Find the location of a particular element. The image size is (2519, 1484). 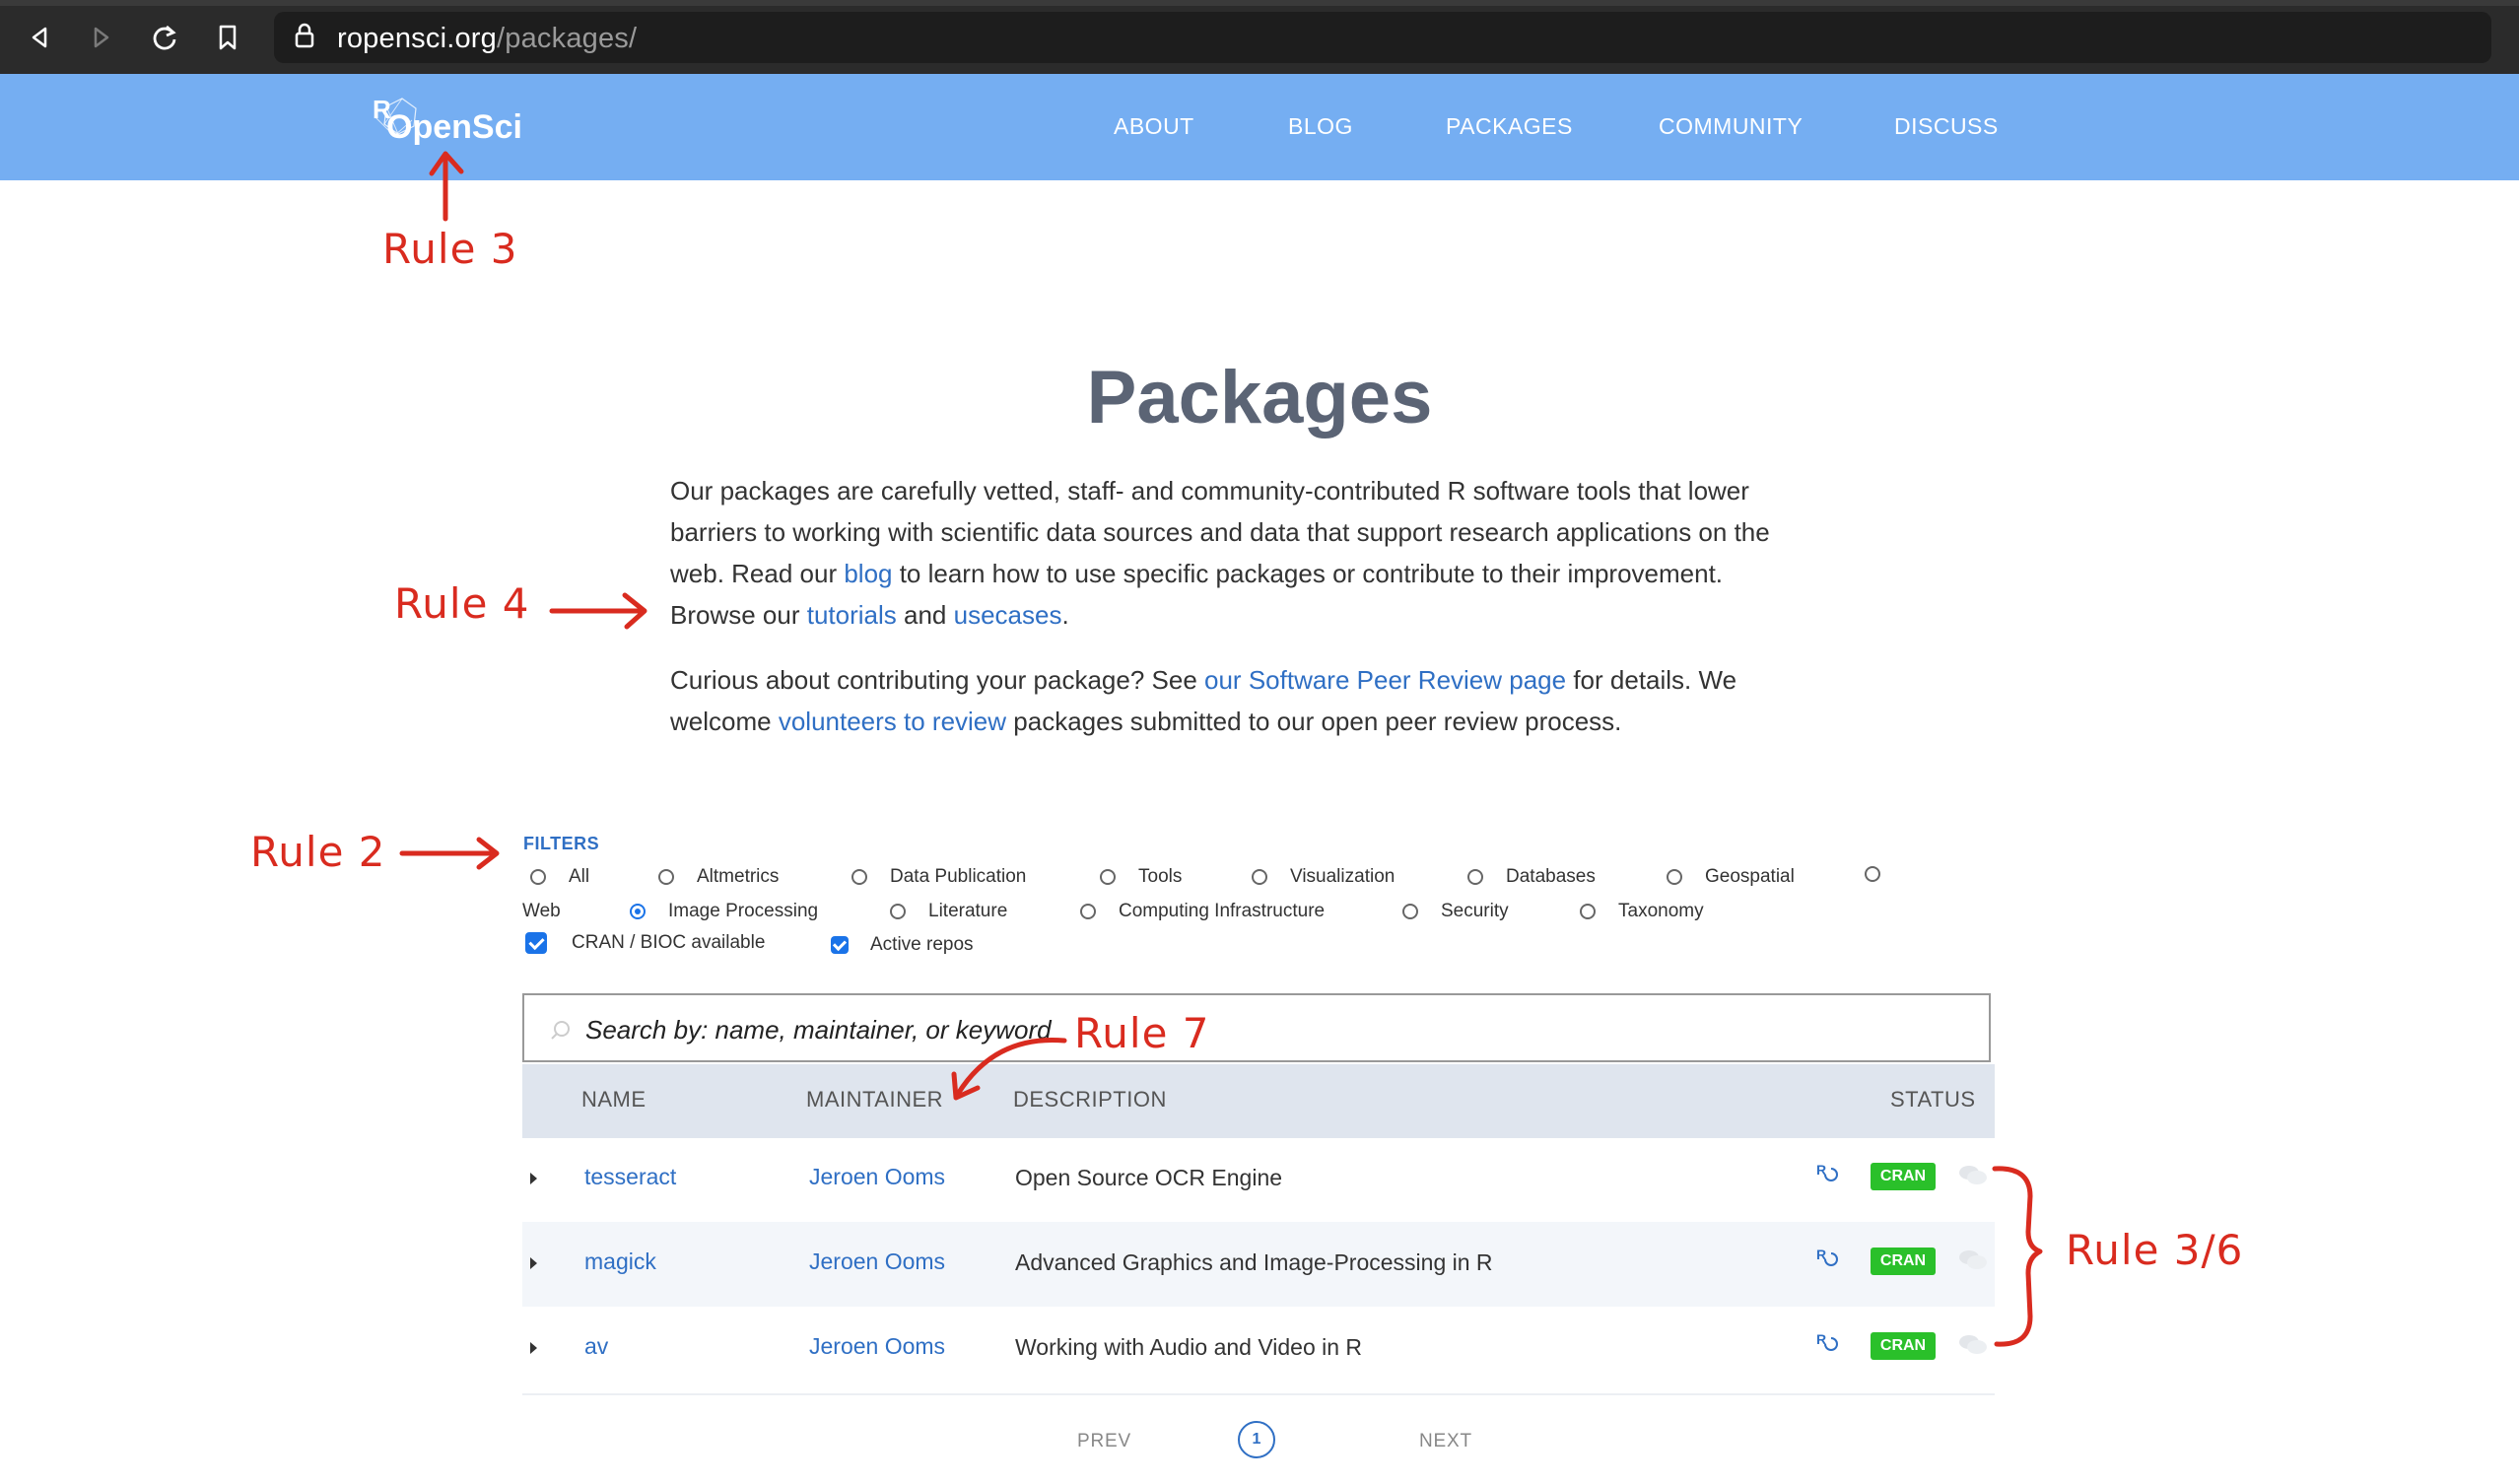

filter-computing-infrastructure: Computing Infrastructure is located at coordinates (1202, 911).